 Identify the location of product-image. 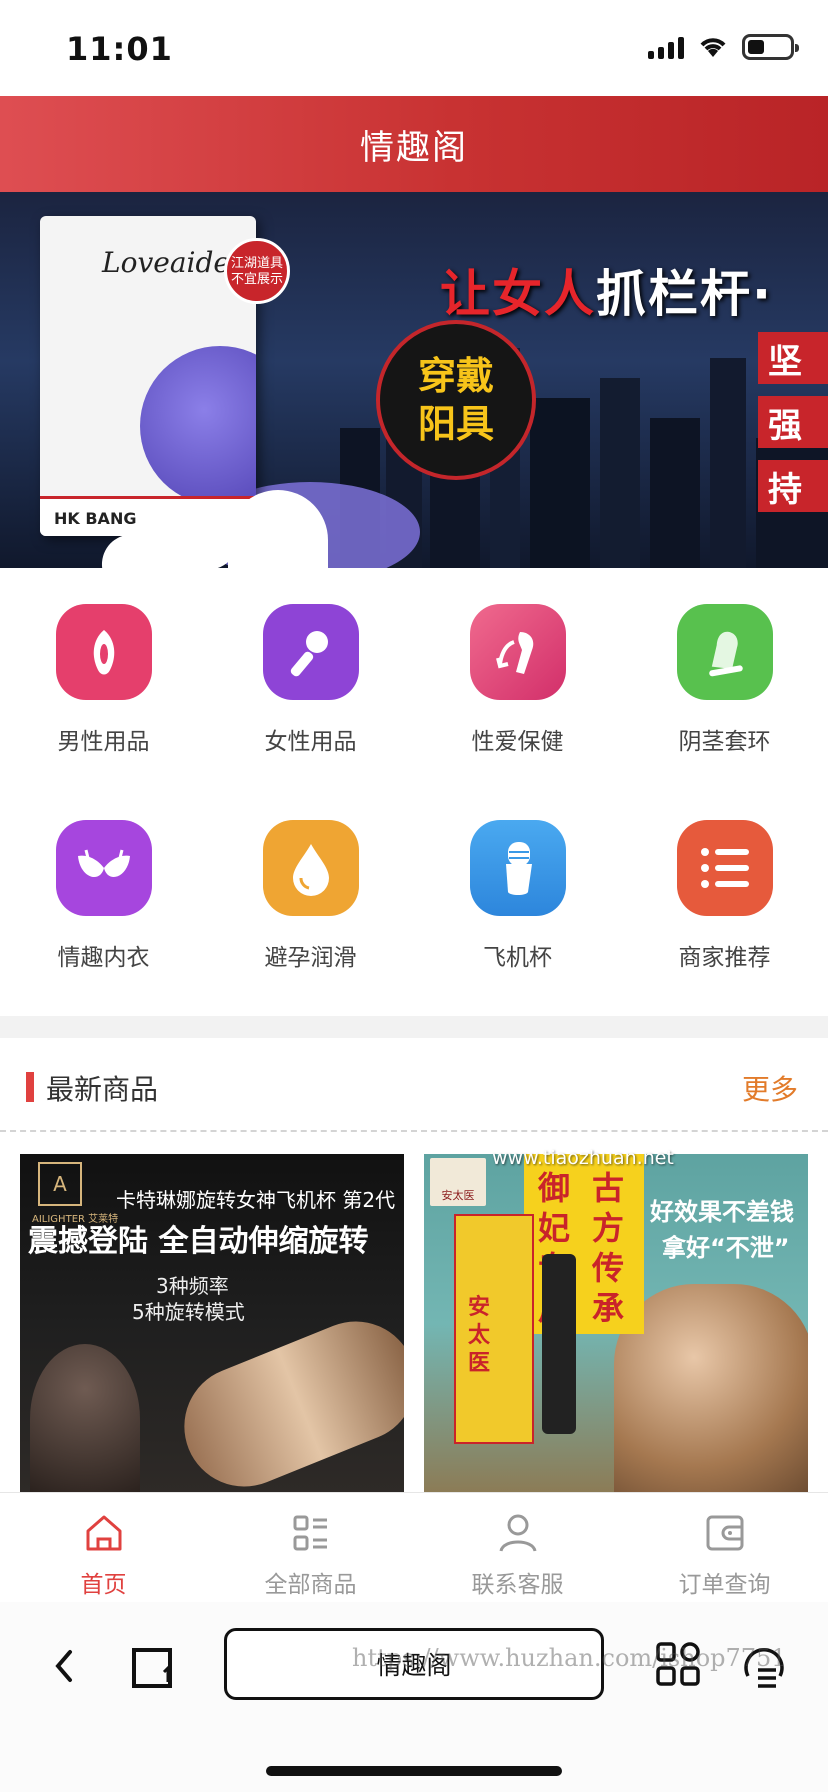
(198, 426).